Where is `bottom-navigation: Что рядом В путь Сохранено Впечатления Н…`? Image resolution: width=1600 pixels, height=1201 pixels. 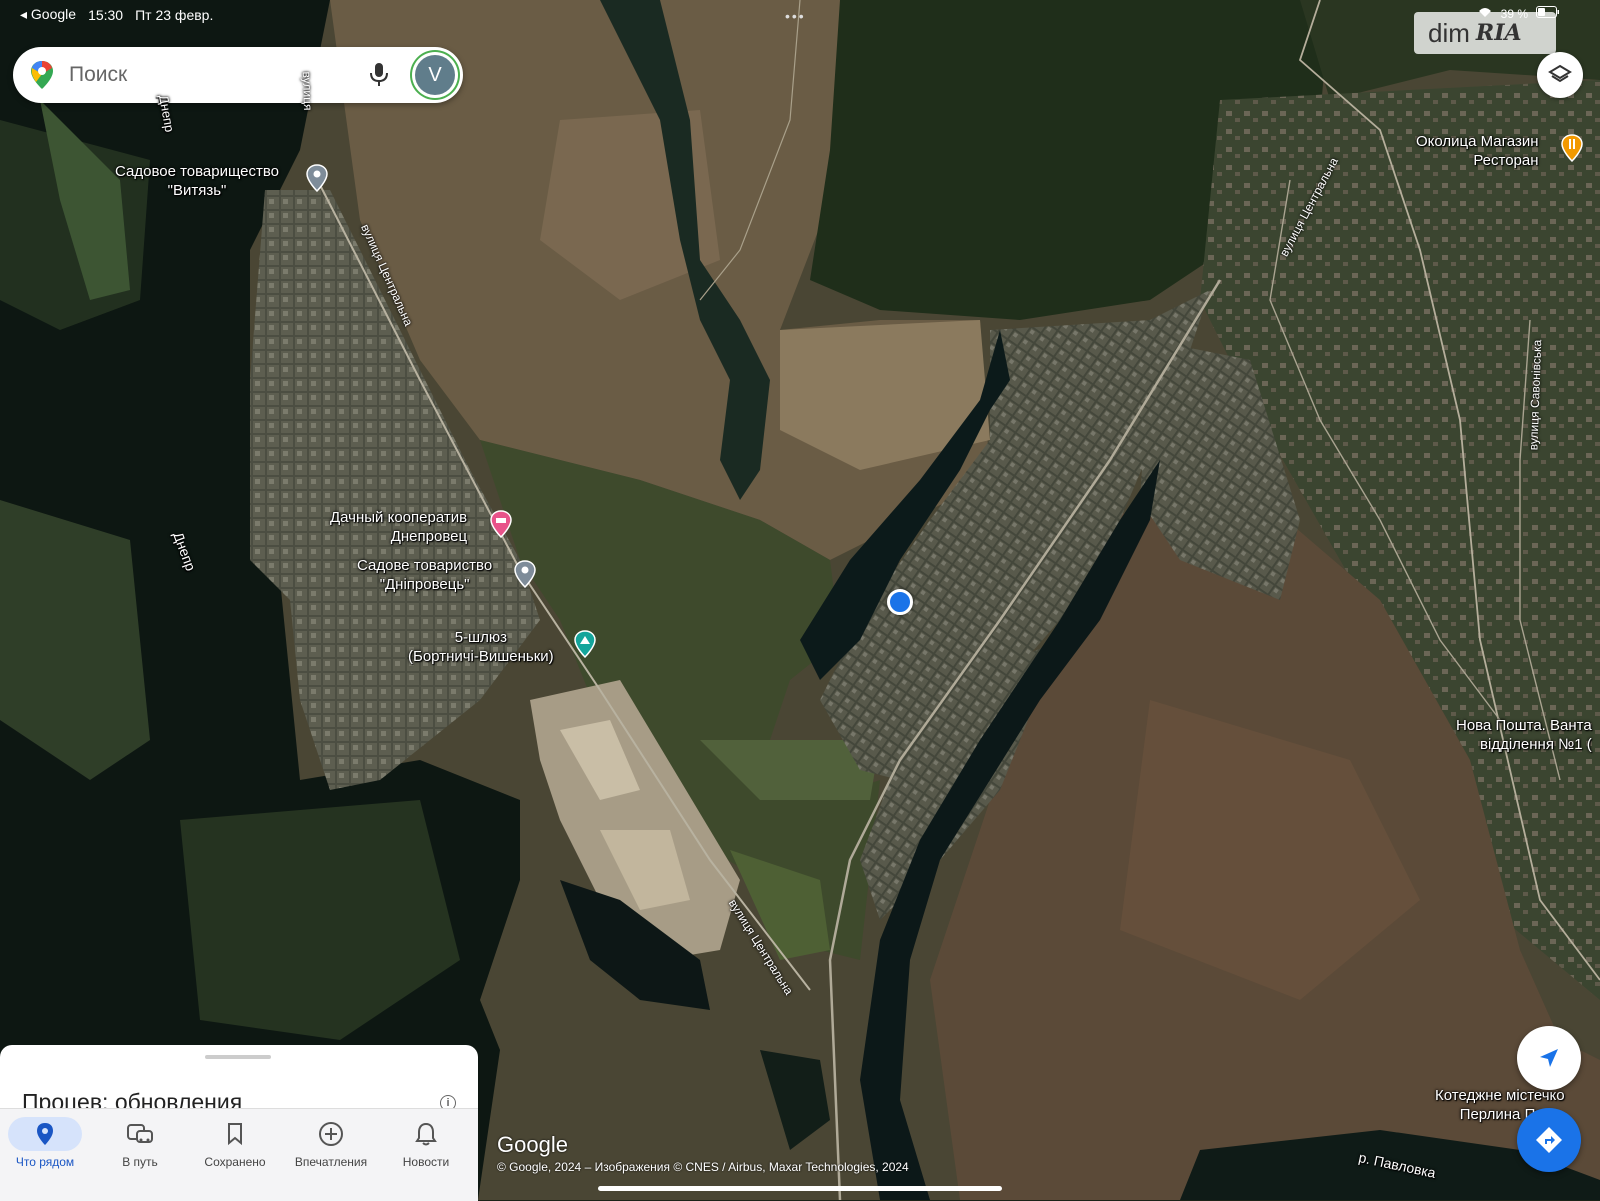
bottom-navigation: Что рядом В путь Сохранено Впечатления Н… is located at coordinates (239, 1154).